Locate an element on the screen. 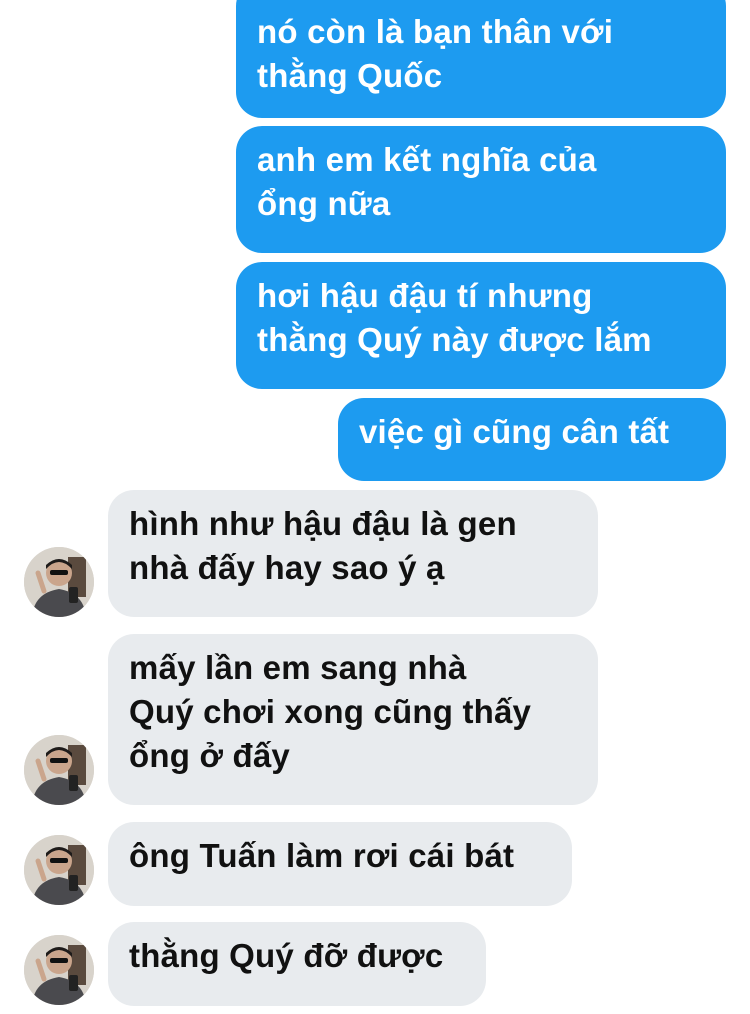  outgoing-message: anh em kết nghĩa của ổng nữa is located at coordinates (481, 189).